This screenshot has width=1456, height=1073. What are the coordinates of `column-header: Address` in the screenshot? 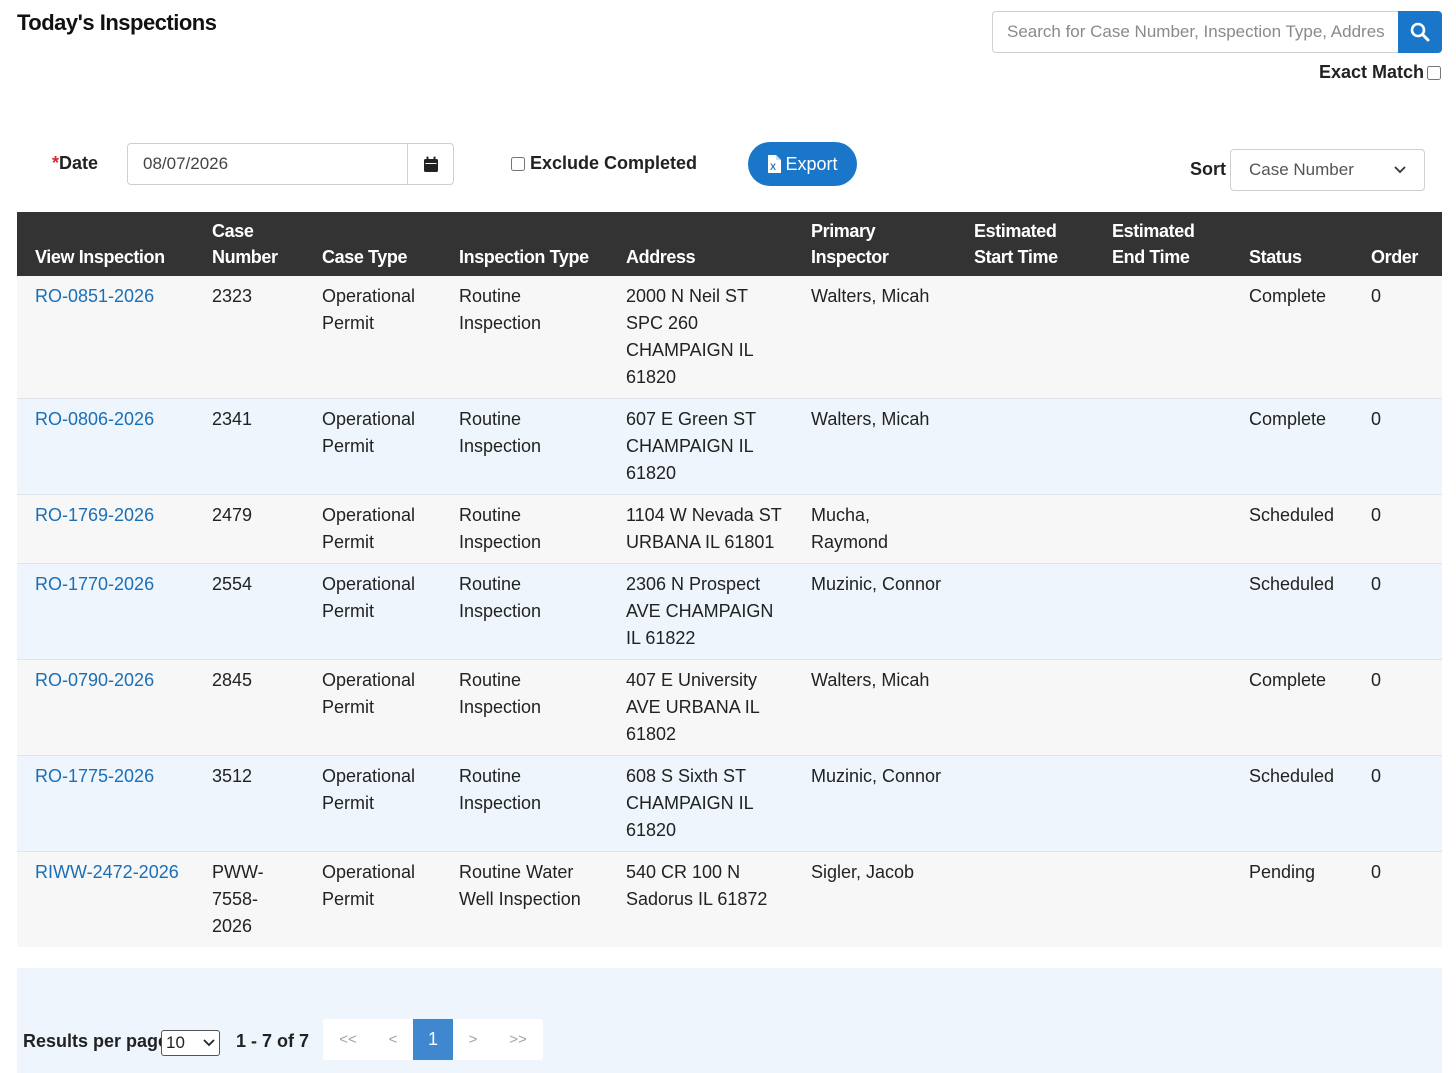 It's located at (700, 244).